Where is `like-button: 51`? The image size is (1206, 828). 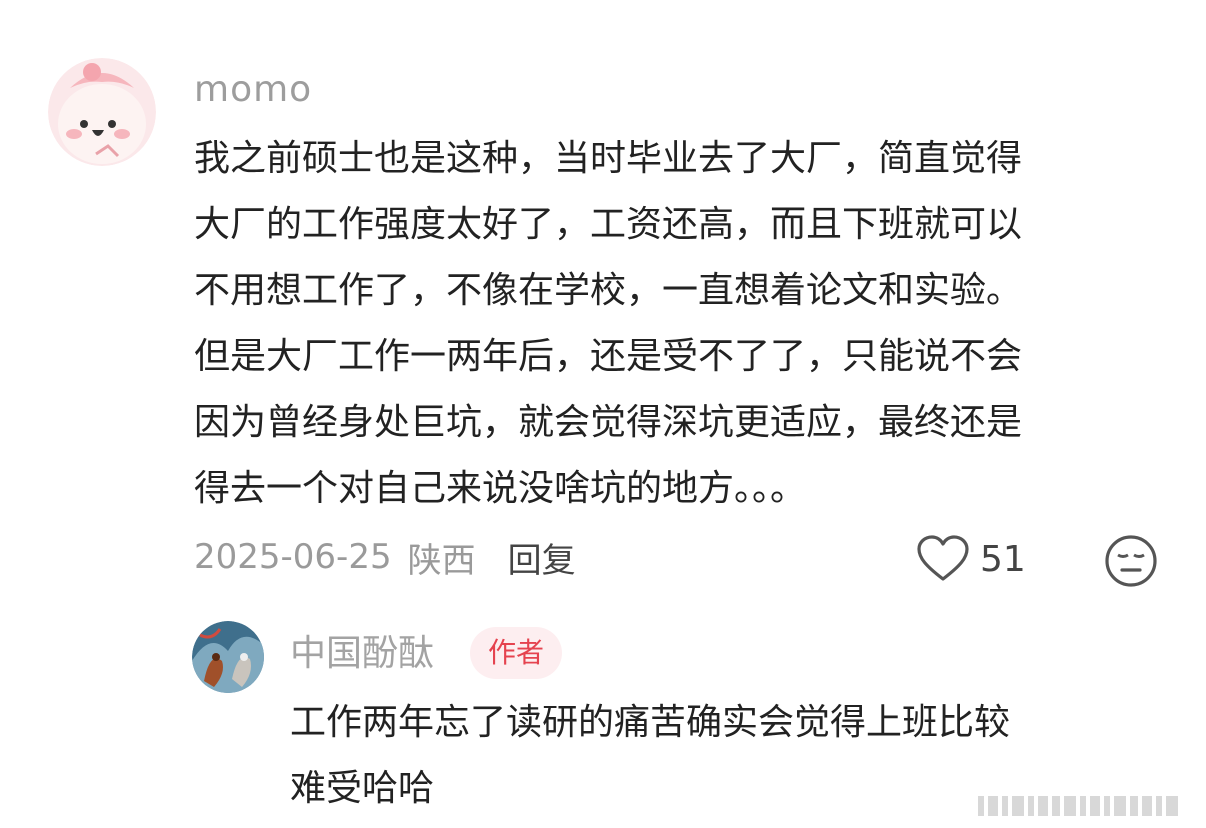
like-button: 51 is located at coordinates (971, 559).